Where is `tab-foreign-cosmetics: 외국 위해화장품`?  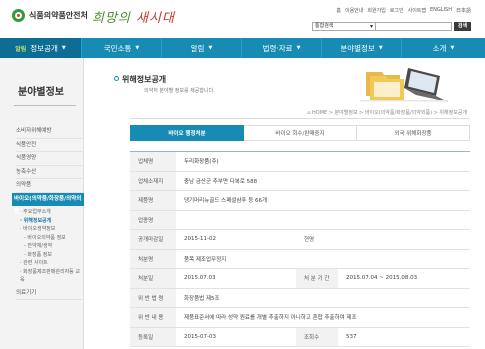 tab-foreign-cosmetics: 외국 위해화장품 is located at coordinates (413, 133).